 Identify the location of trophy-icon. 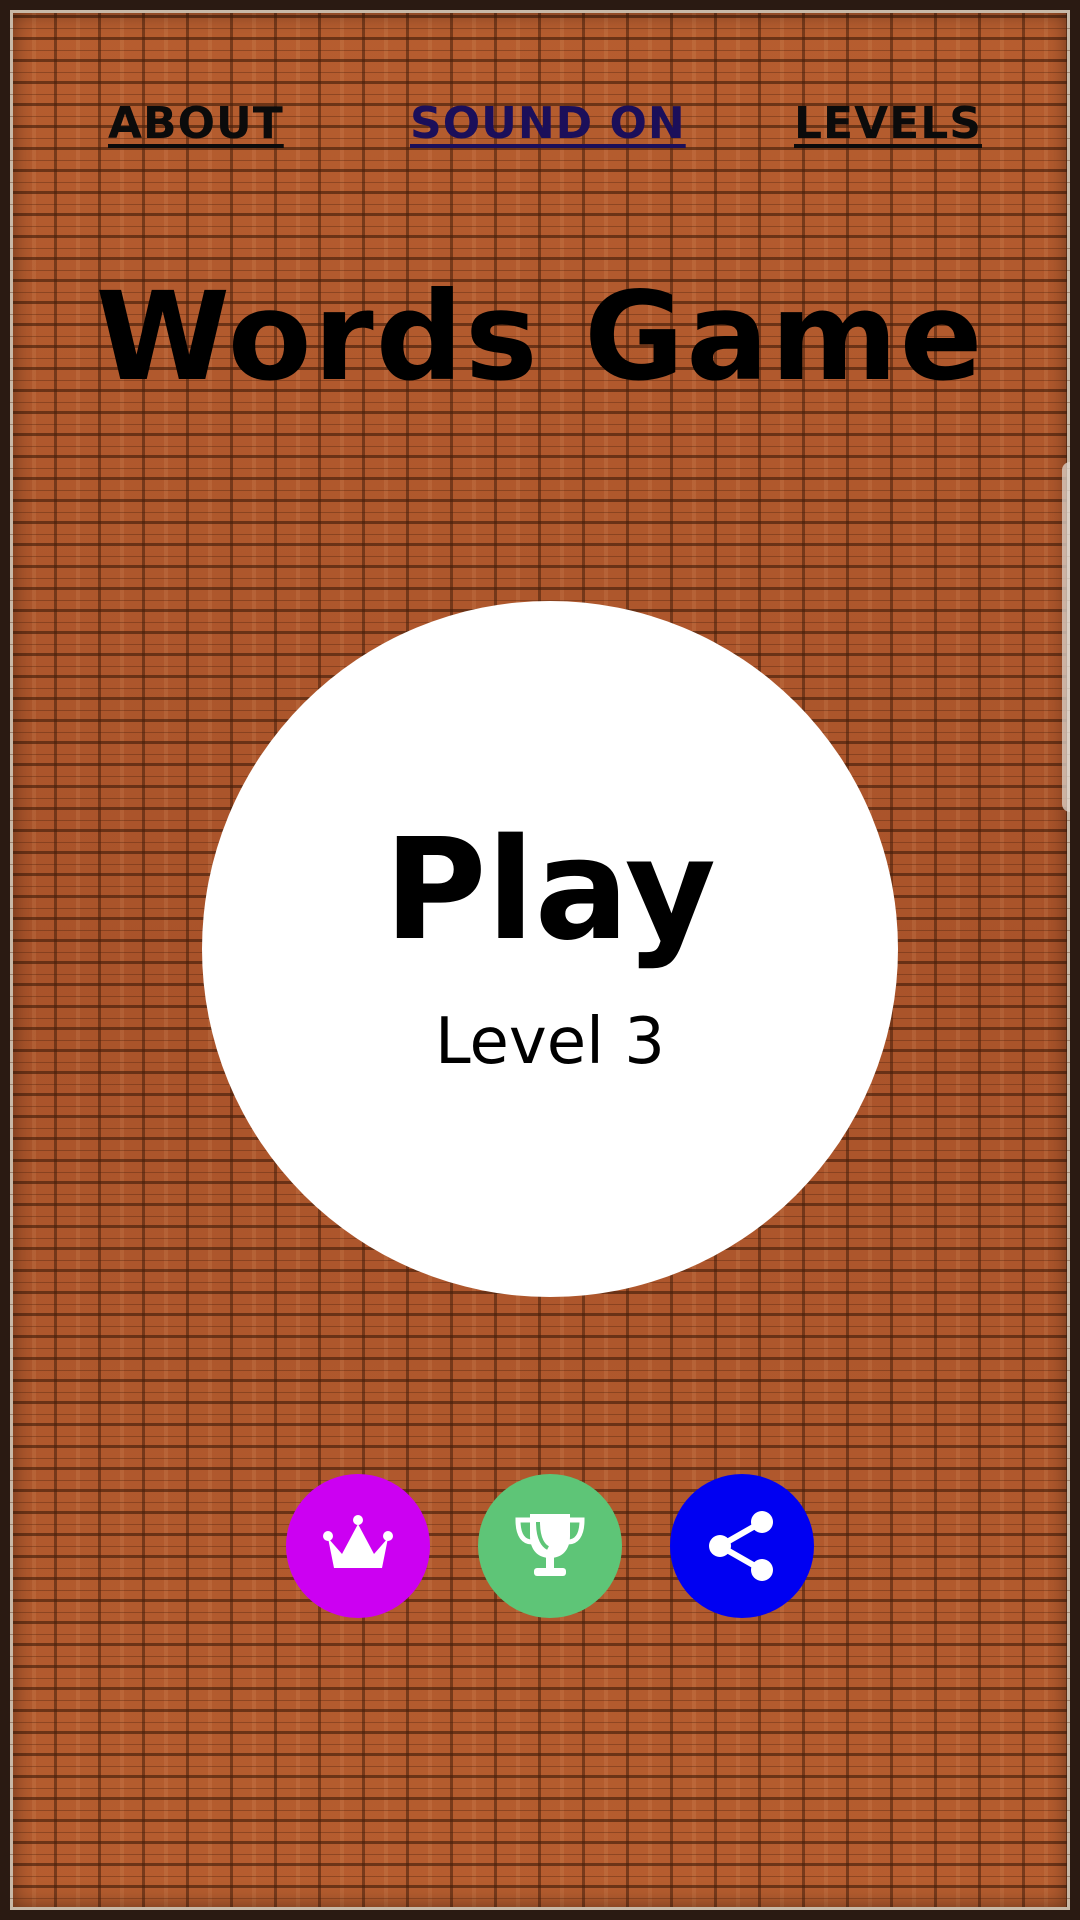
(550, 1546).